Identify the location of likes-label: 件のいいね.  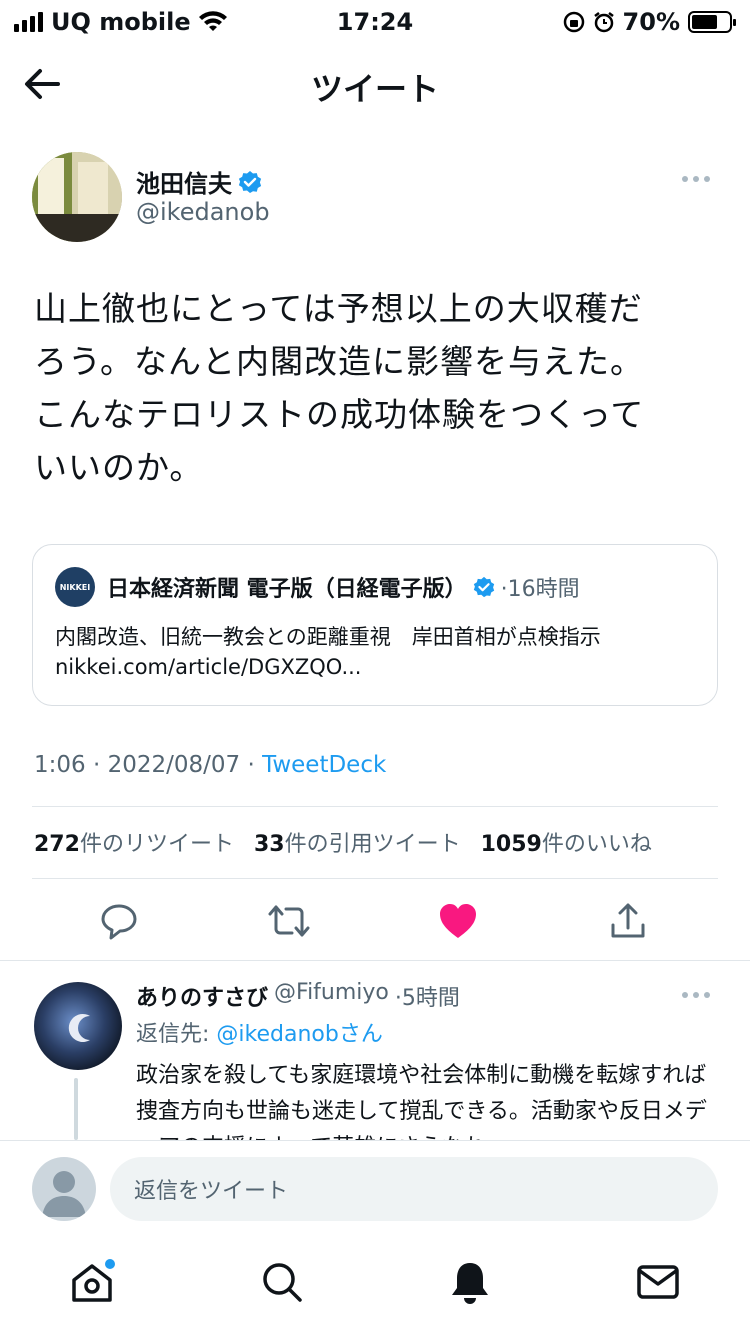
(596, 844).